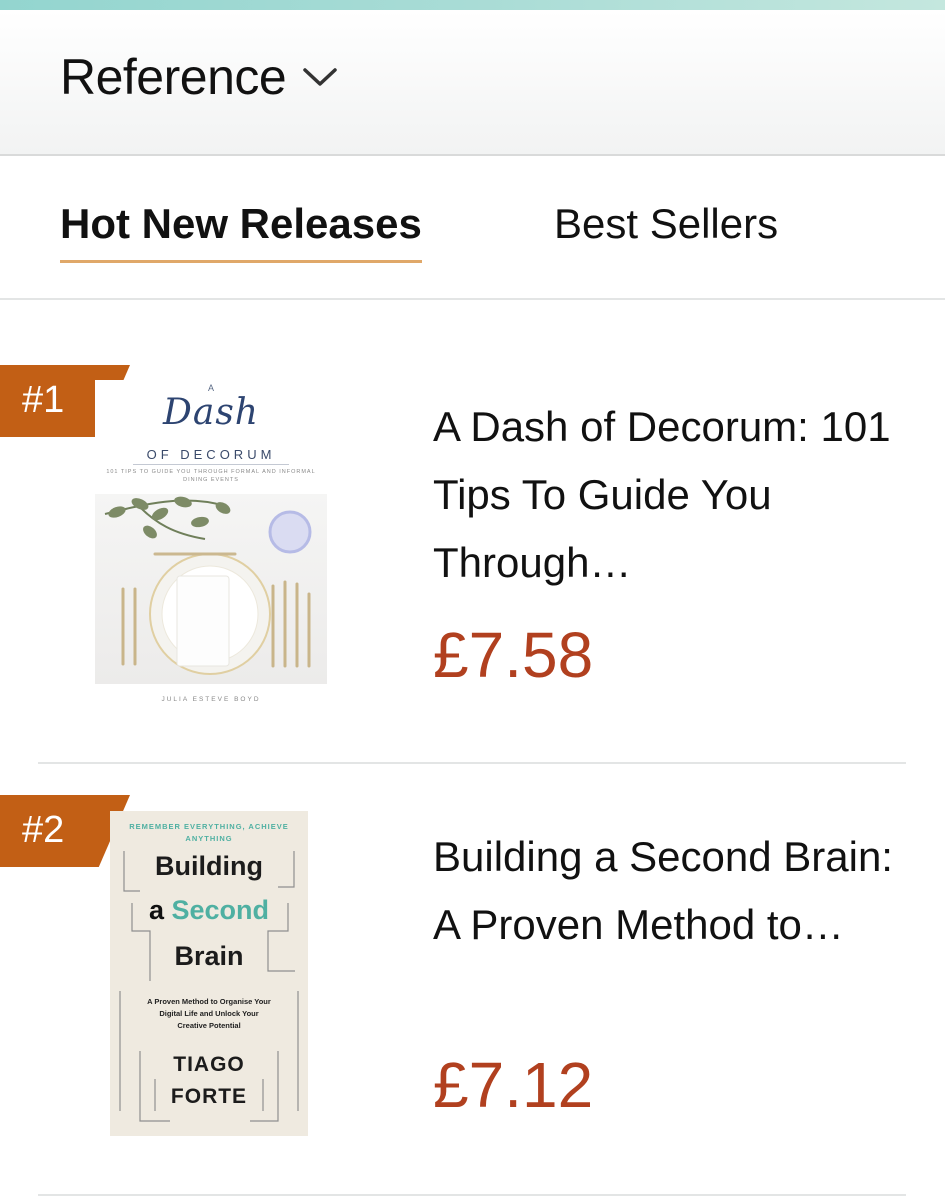 This screenshot has height=1200, width=945. Describe the element at coordinates (241, 231) in the screenshot. I see `tab-hot-new-releases: Hot New Releases` at that location.